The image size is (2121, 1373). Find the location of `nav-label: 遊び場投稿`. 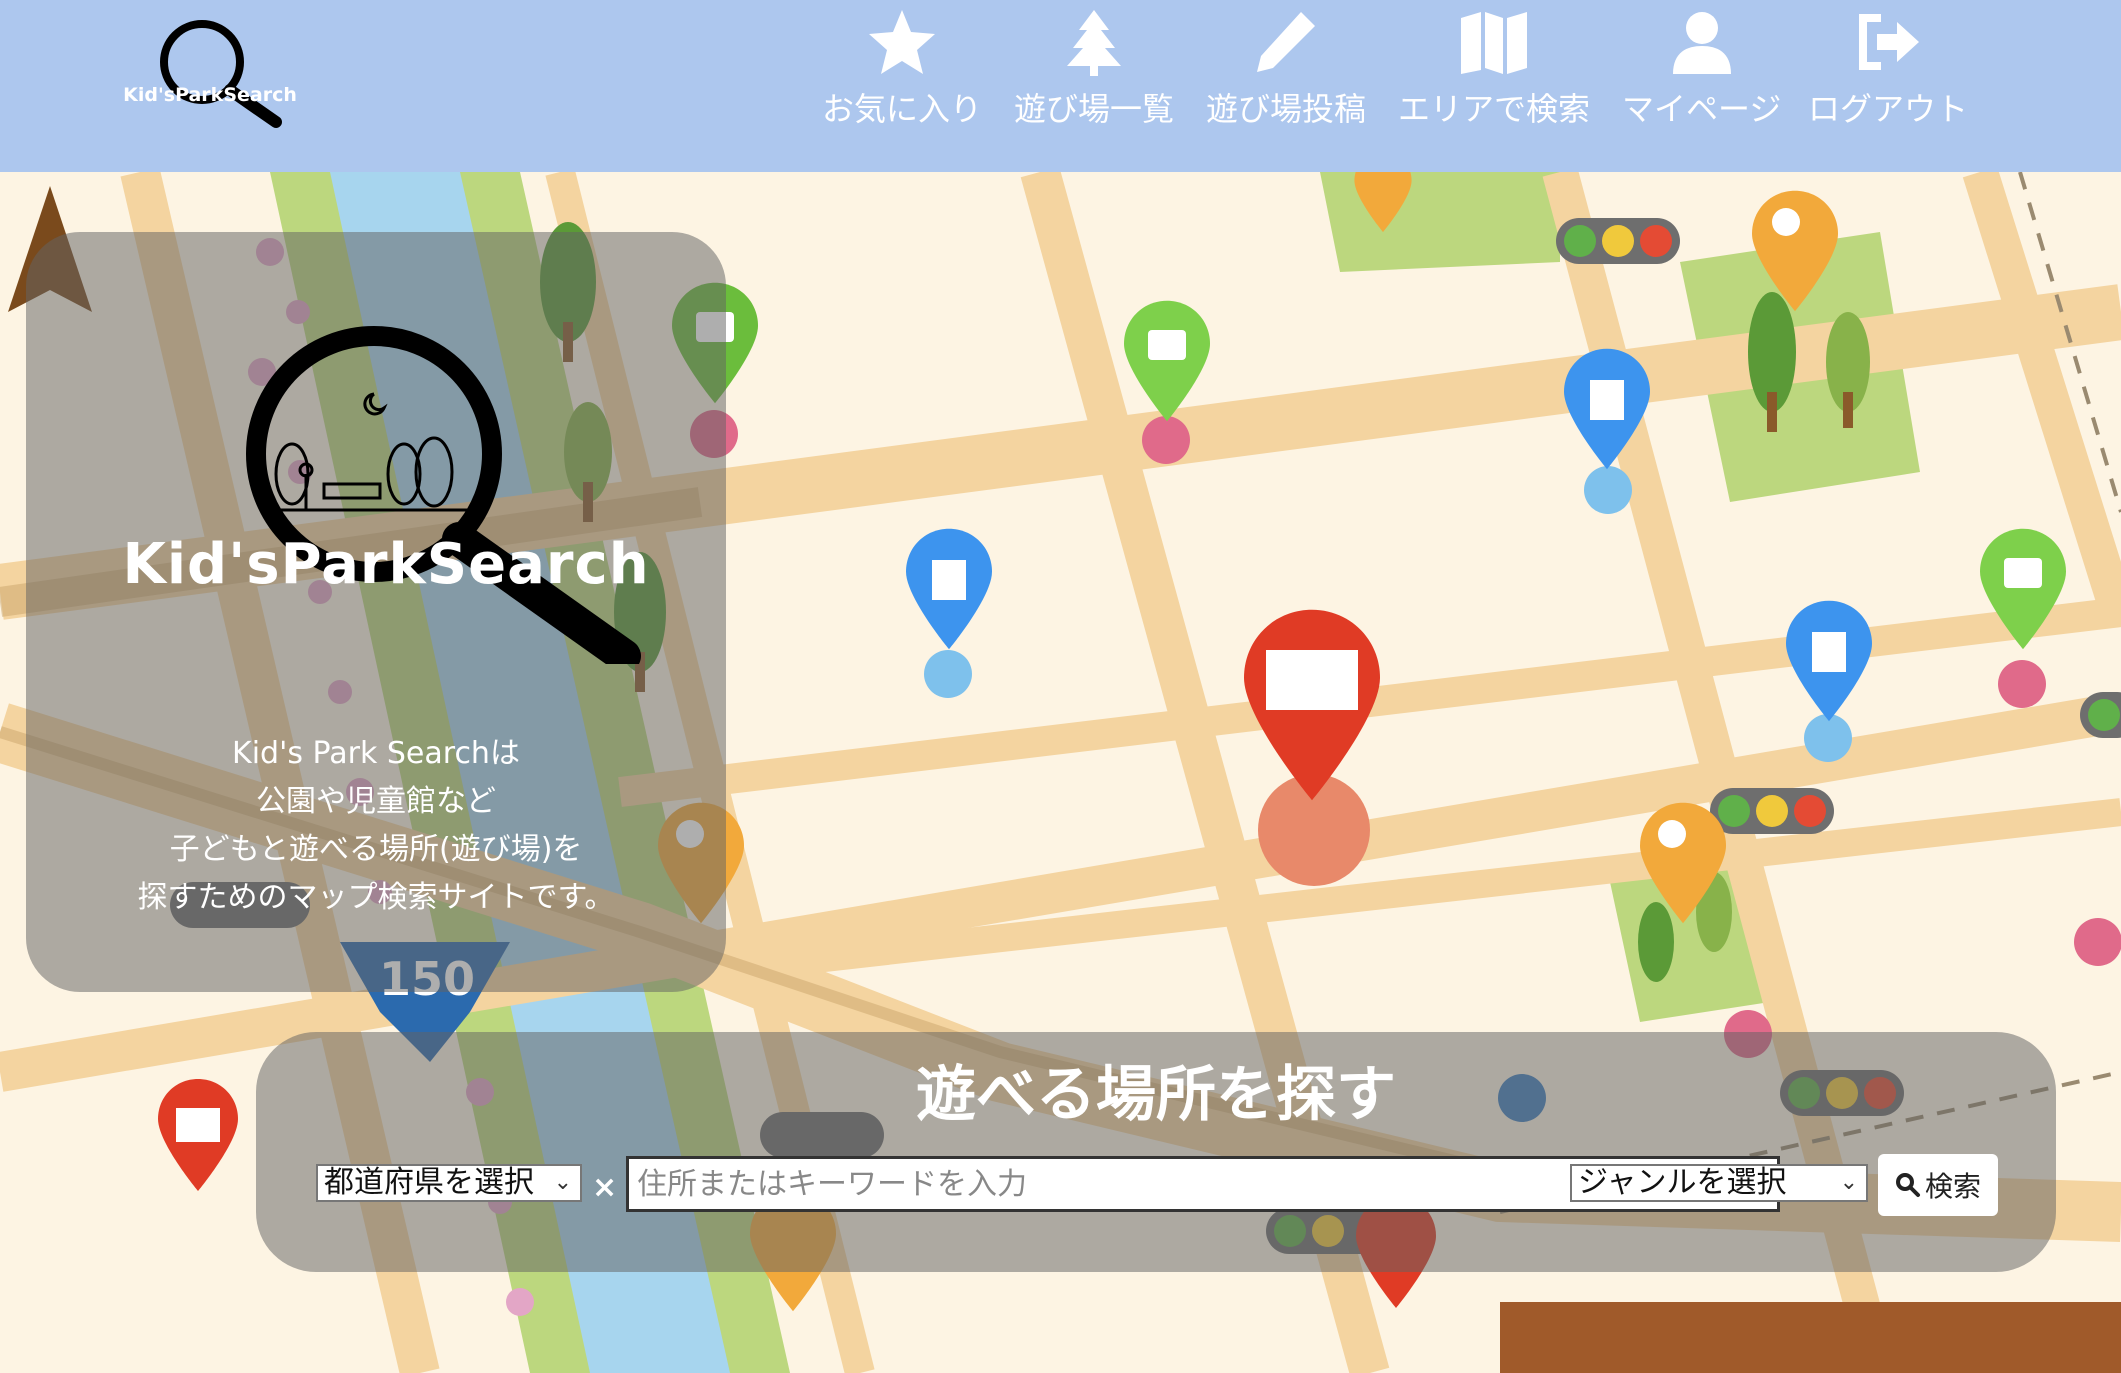

nav-label: 遊び場投稿 is located at coordinates (1286, 109).